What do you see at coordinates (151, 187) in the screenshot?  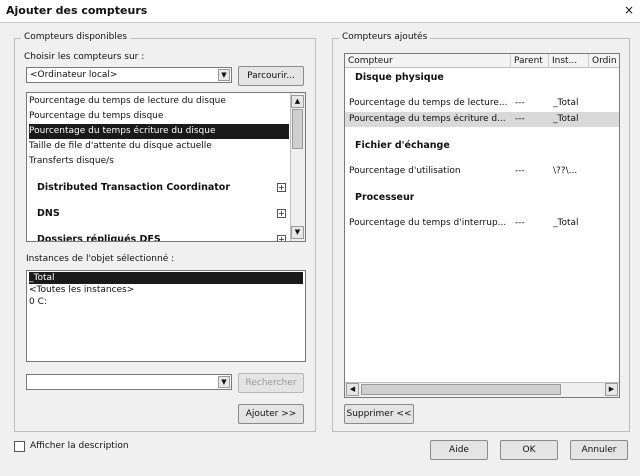 I see `counter-category-item: Distributed Transaction Coordinator` at bounding box center [151, 187].